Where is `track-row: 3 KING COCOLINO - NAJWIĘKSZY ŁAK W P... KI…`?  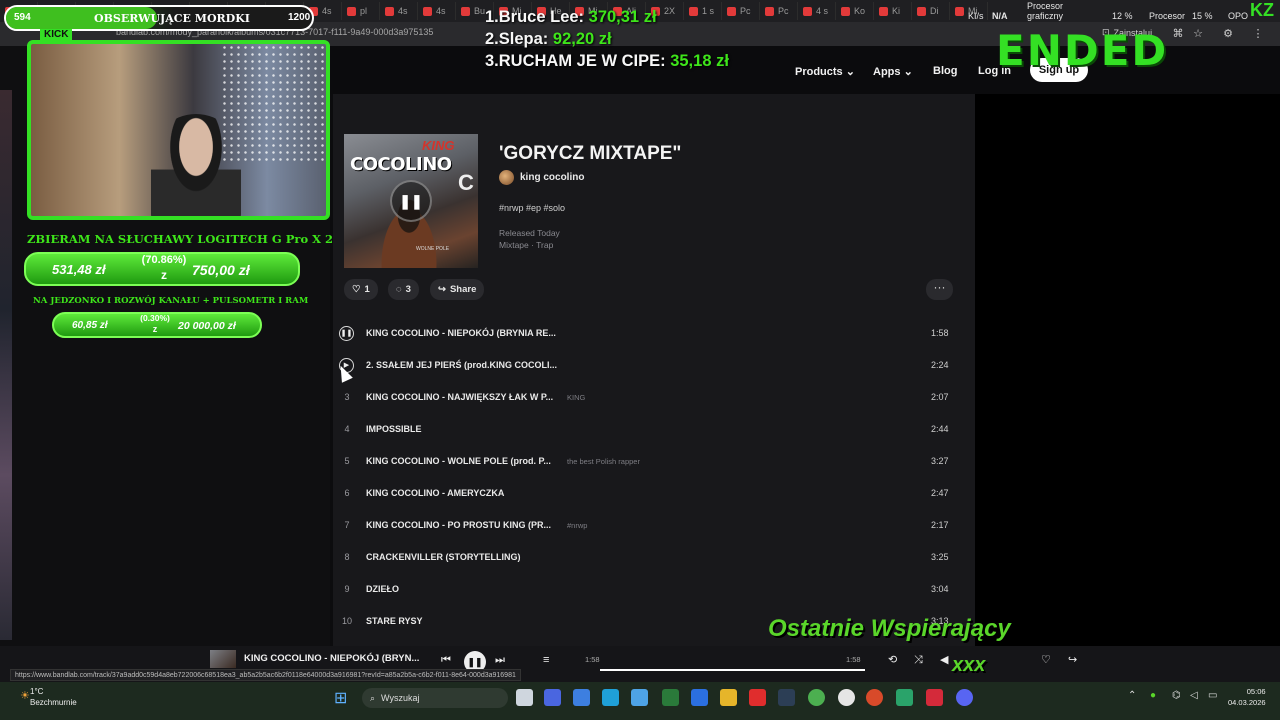
track-row: 3 KING COCOLINO - NAJWIĘKSZY ŁAK W P... KI… is located at coordinates (654, 397).